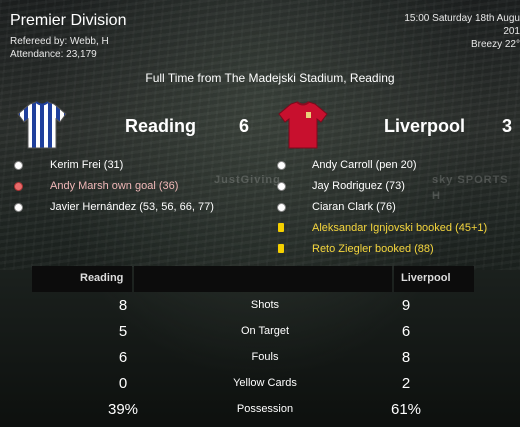 The image size is (520, 427). Describe the element at coordinates (364, 165) in the screenshot. I see `away-event-item: Andy Carroll (pen 20)` at that location.